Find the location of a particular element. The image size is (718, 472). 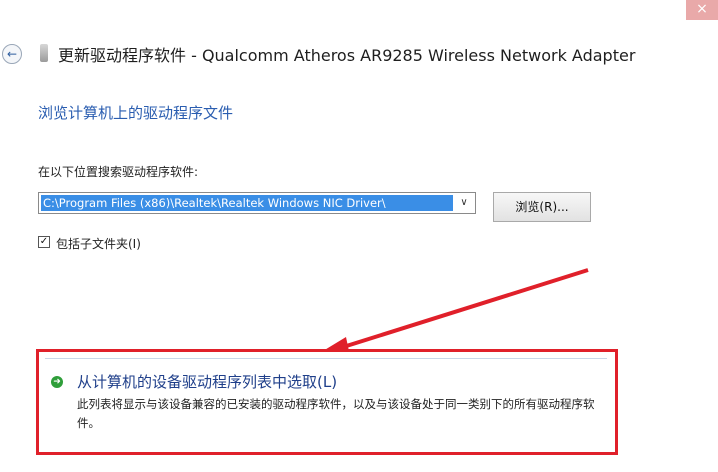

option-divider is located at coordinates (326, 358).